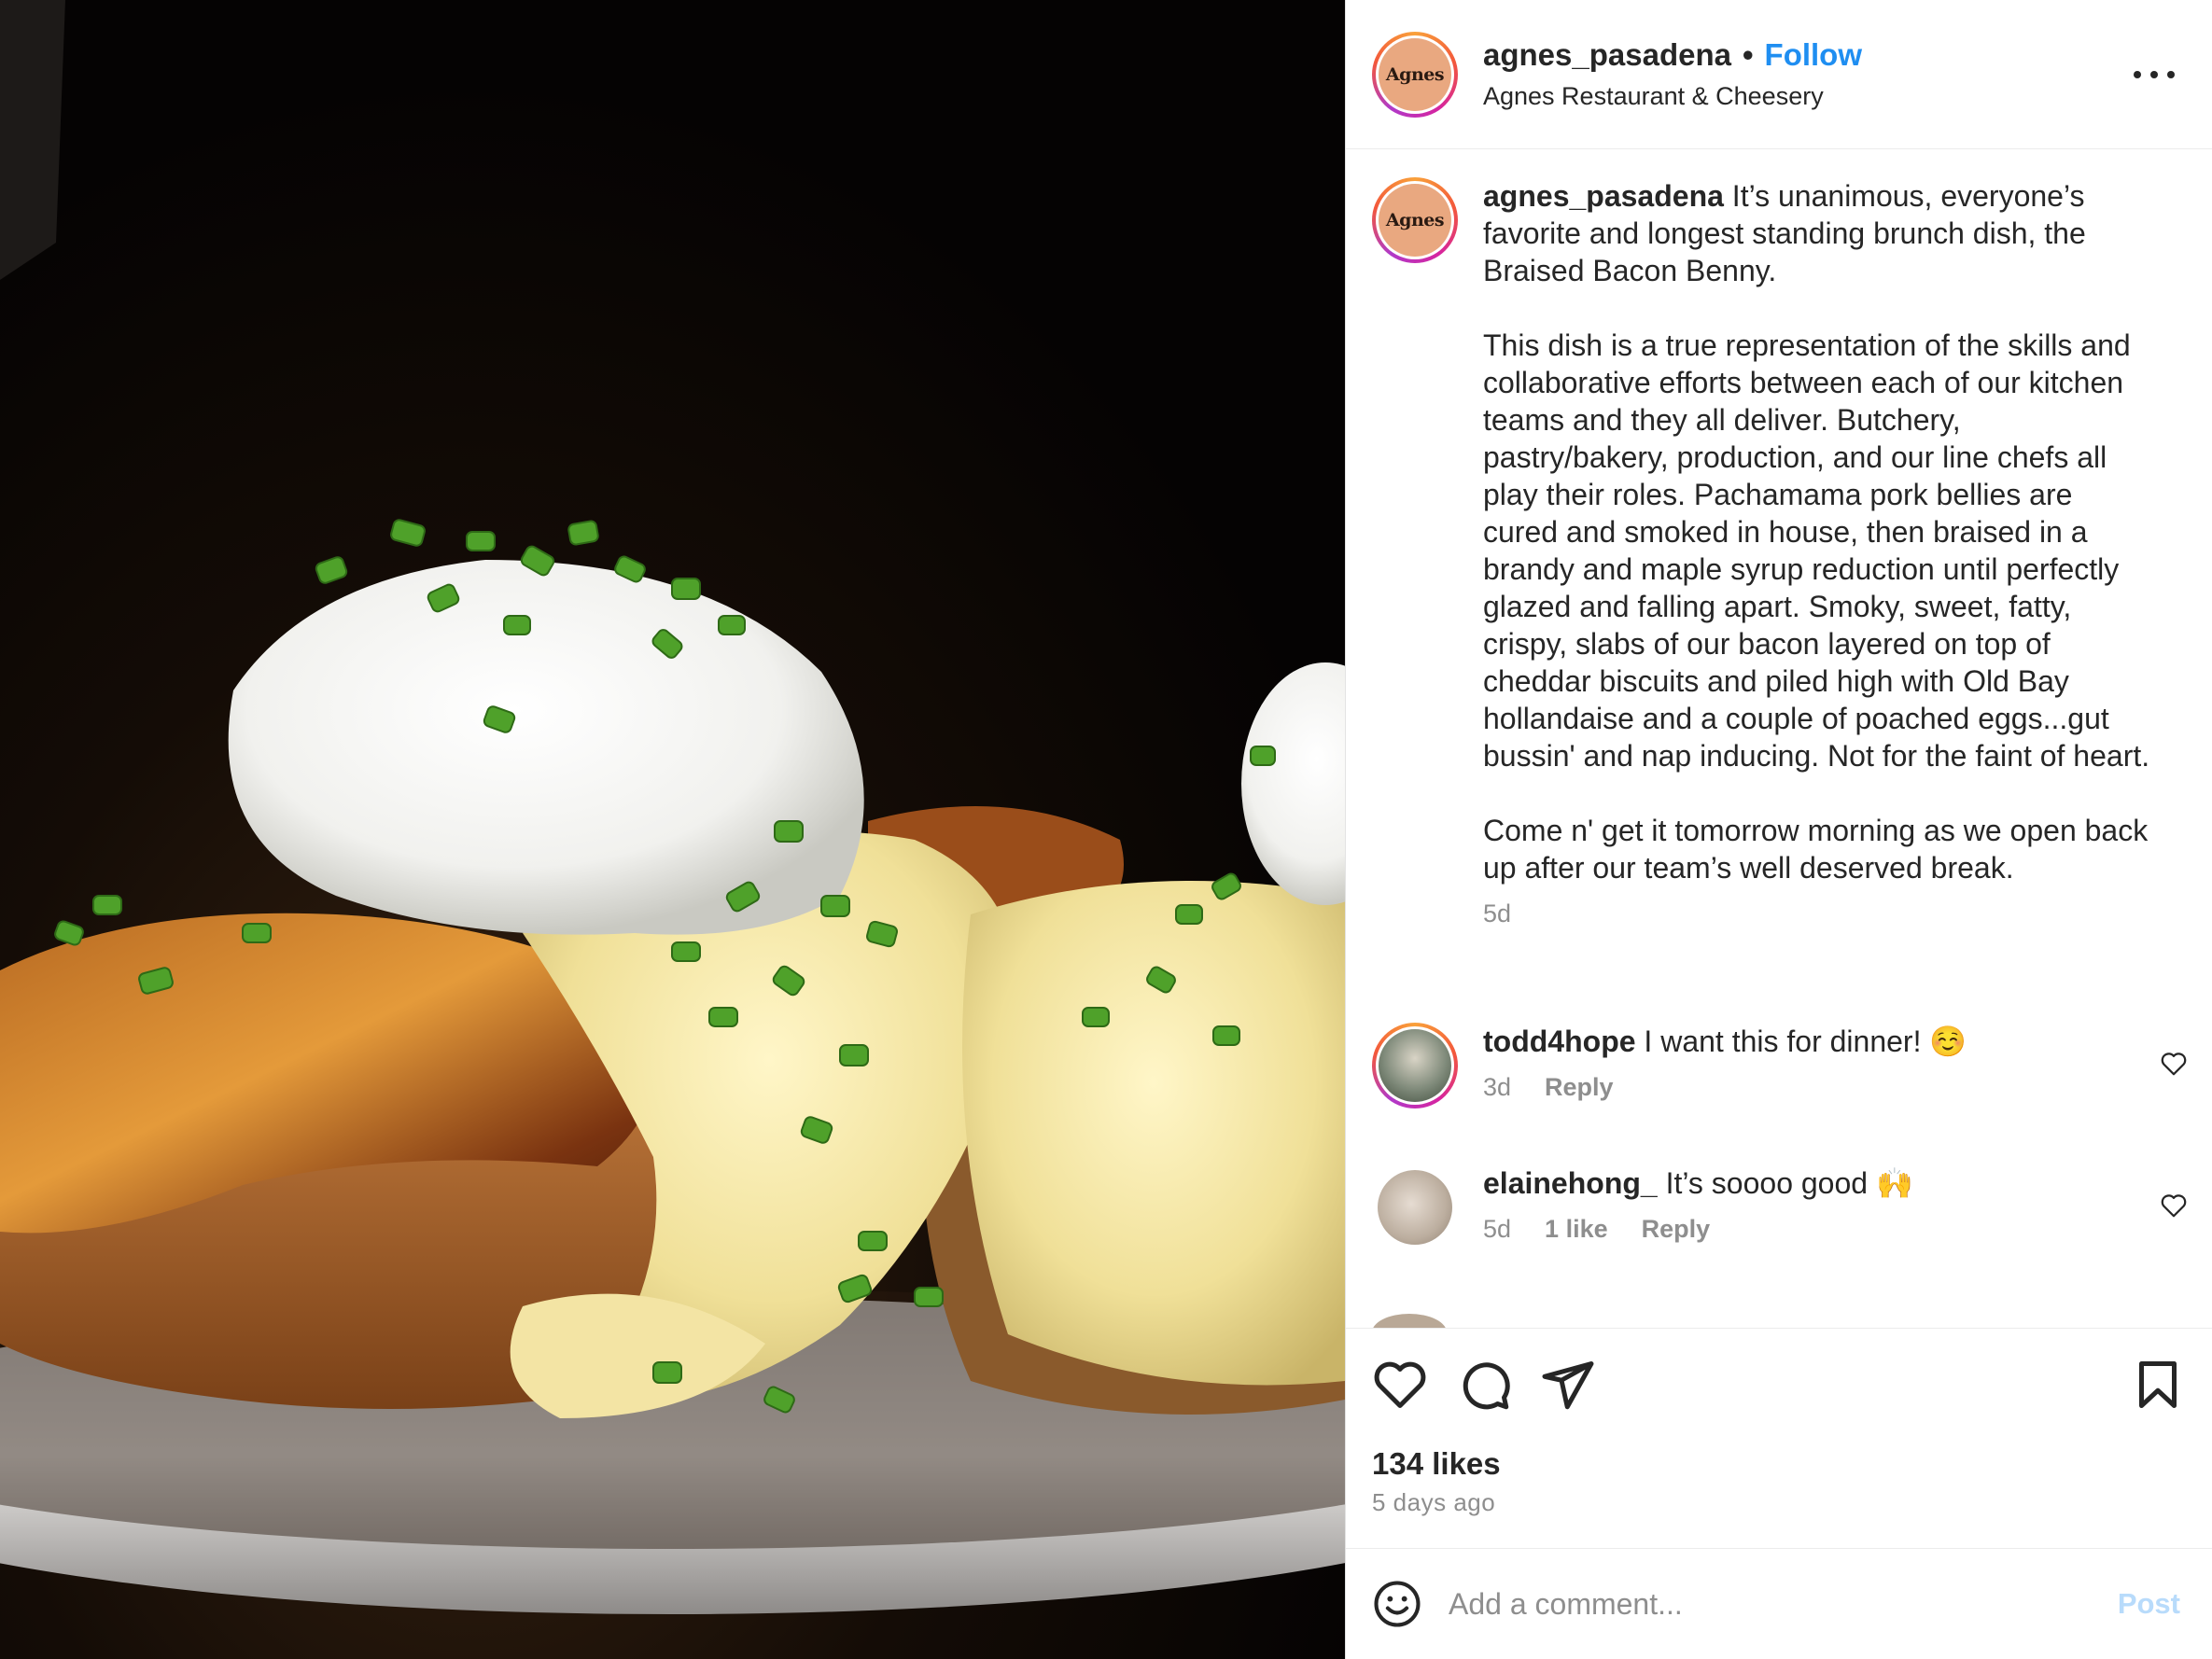 The image size is (2212, 1659). I want to click on comment-text: I want this for dinner! ☺️, so click(1805, 1041).